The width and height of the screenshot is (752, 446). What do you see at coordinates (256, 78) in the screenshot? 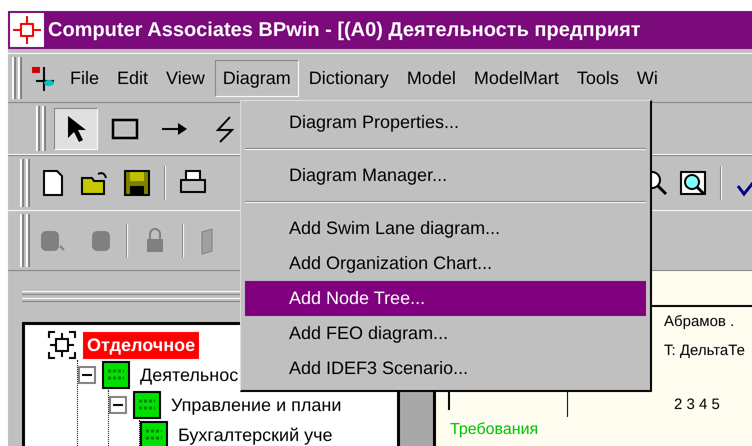
I see `menu-item: Diagram` at bounding box center [256, 78].